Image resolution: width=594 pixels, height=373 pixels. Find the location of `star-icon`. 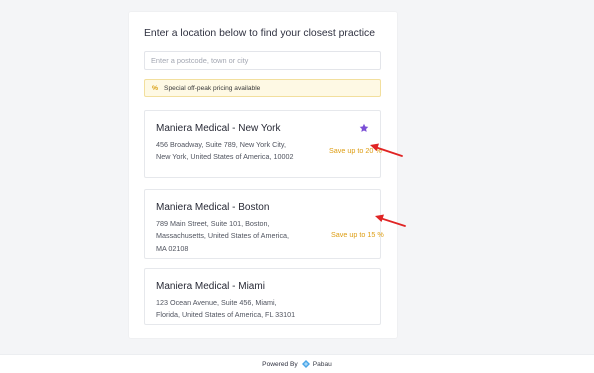

star-icon is located at coordinates (364, 127).